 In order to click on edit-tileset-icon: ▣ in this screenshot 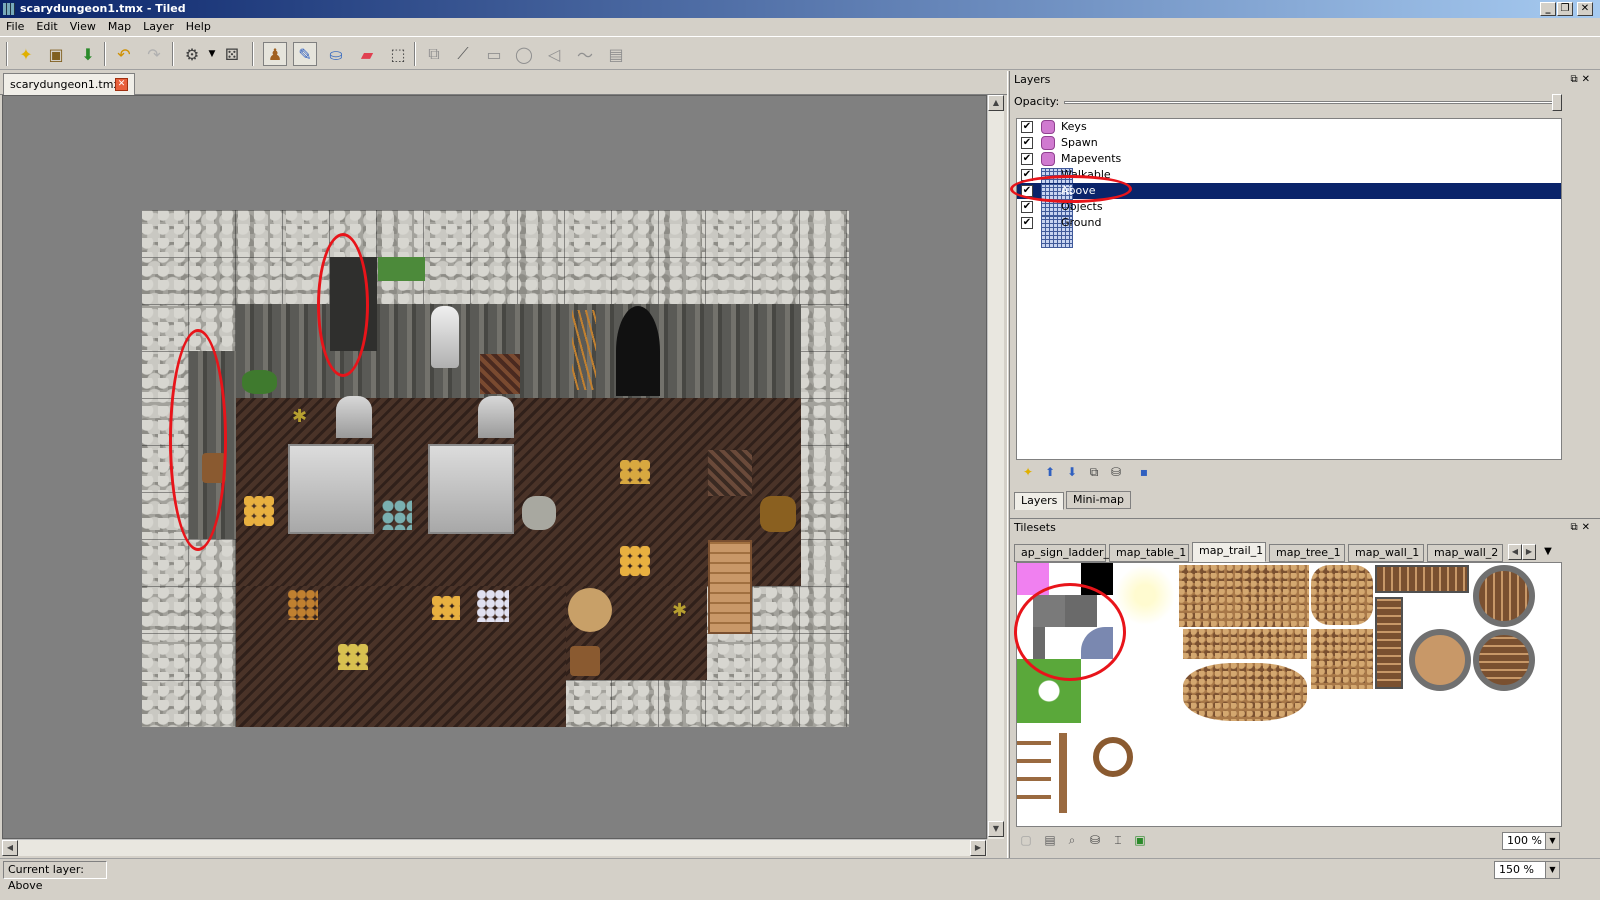, I will do `click(1140, 840)`.